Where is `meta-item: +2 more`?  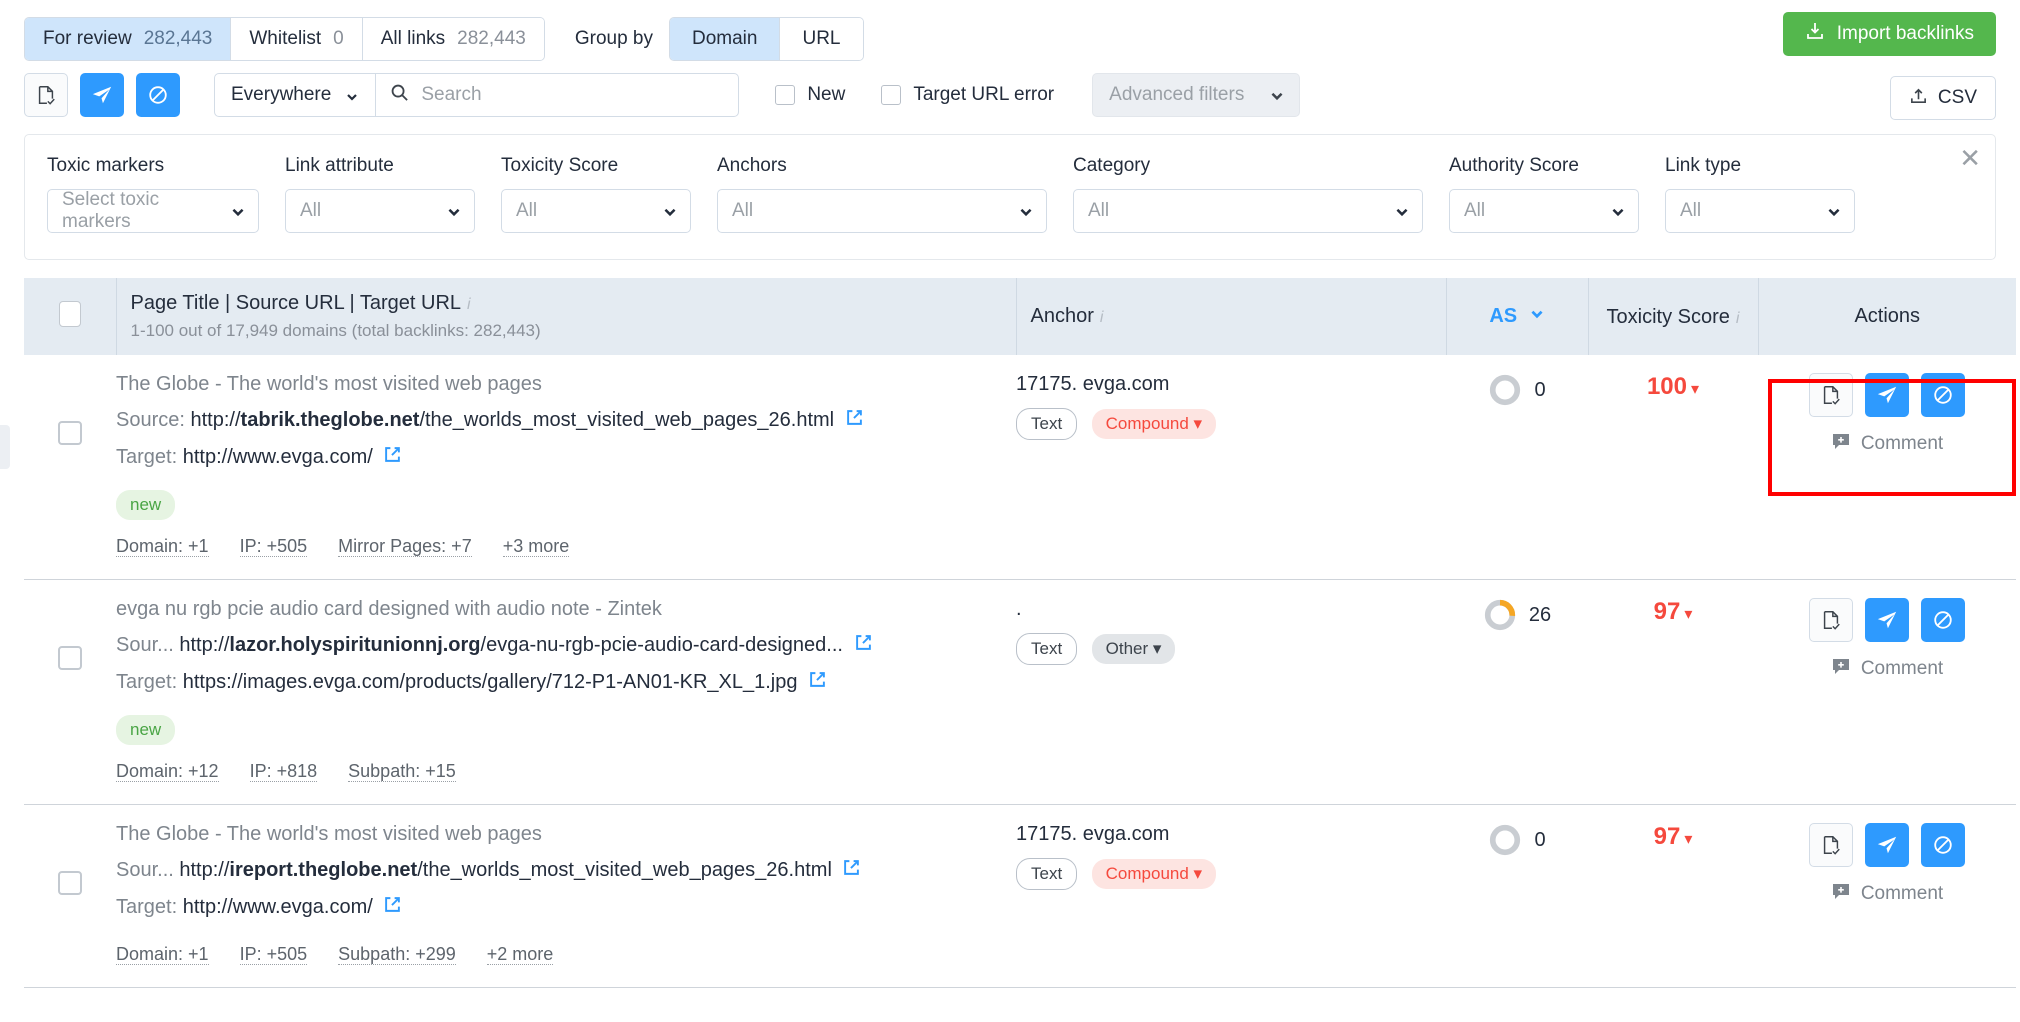 meta-item: +2 more is located at coordinates (520, 954).